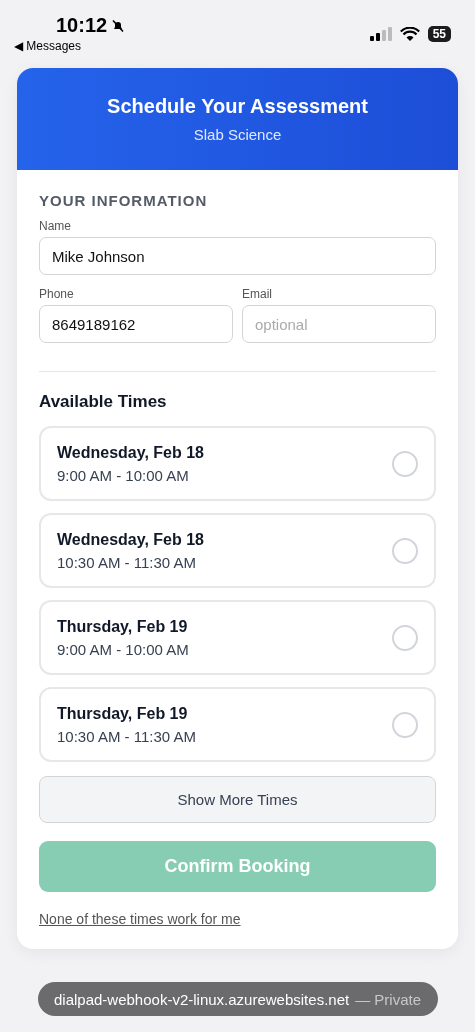 This screenshot has height=1032, width=475. What do you see at coordinates (439, 34) in the screenshot?
I see `battery-level: 55` at bounding box center [439, 34].